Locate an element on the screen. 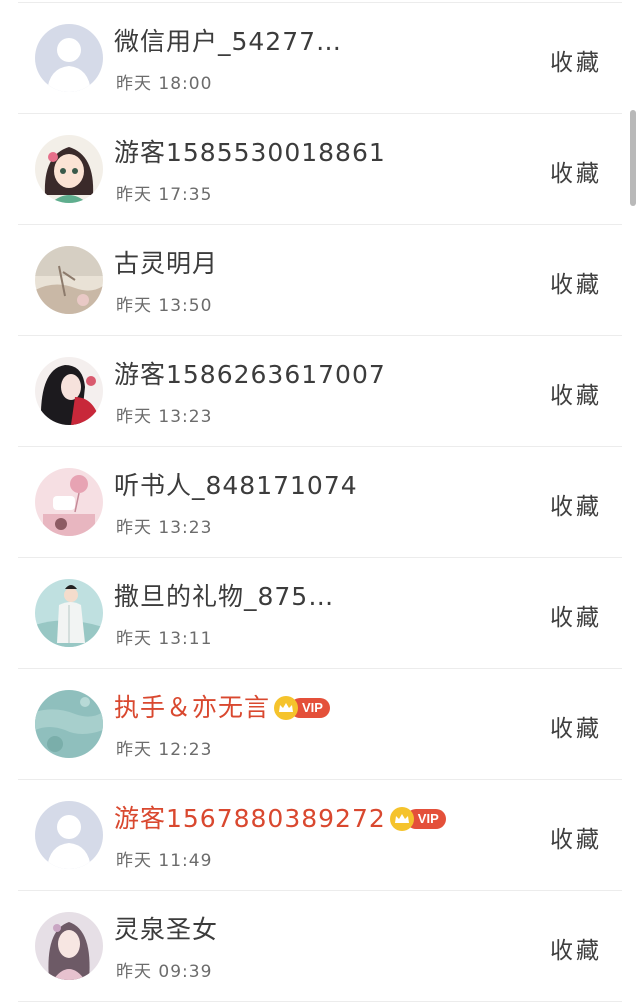 This screenshot has height=1004, width=640. user-name: 执手＆亦无言 is located at coordinates (192, 708).